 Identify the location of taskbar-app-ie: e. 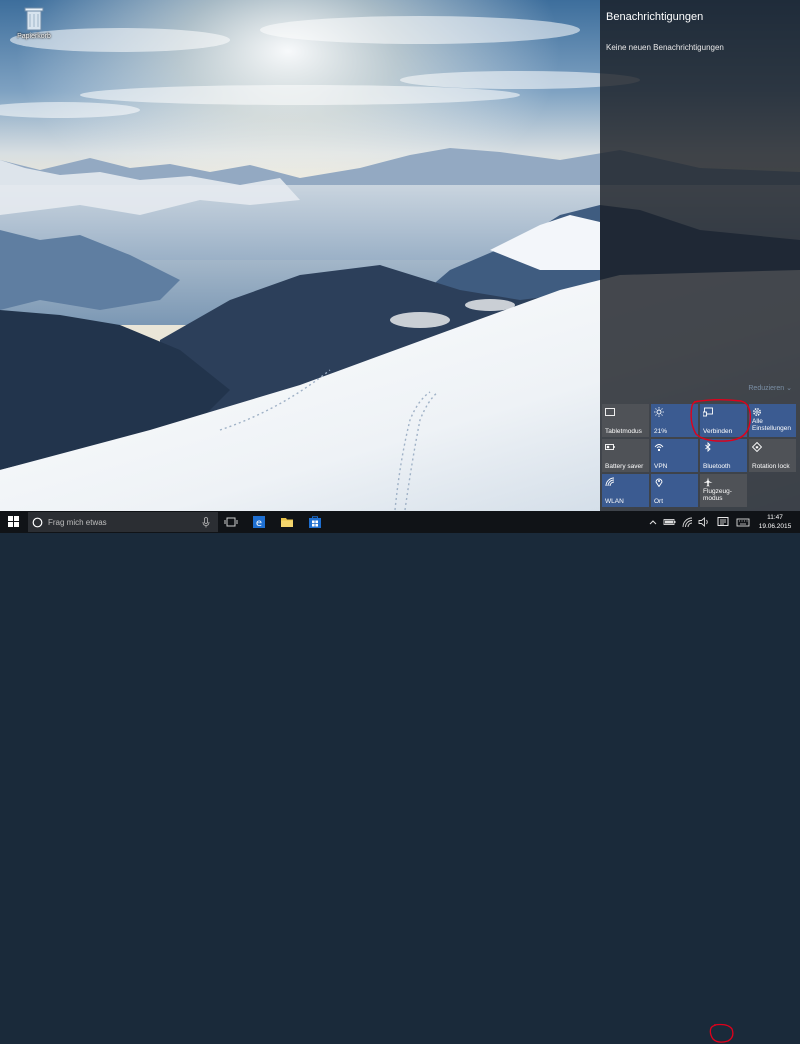
(259, 522).